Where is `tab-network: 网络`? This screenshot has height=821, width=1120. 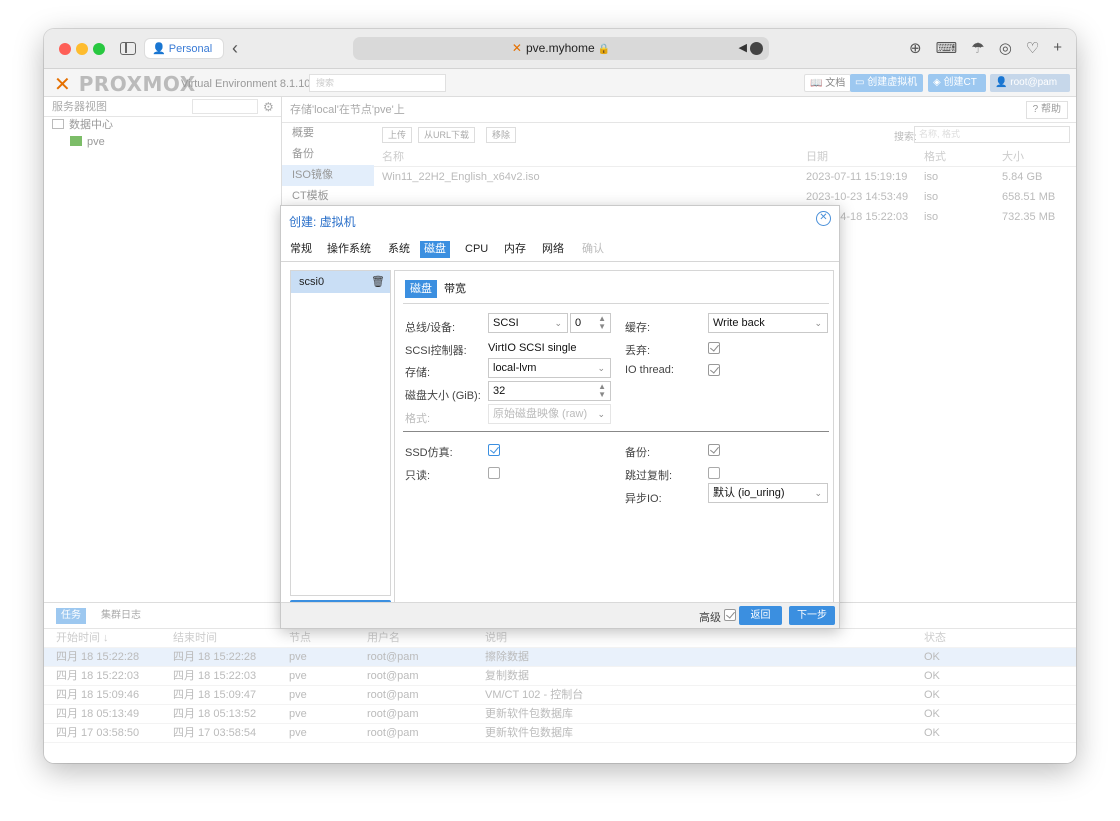
tab-network: 网络 is located at coordinates (553, 249).